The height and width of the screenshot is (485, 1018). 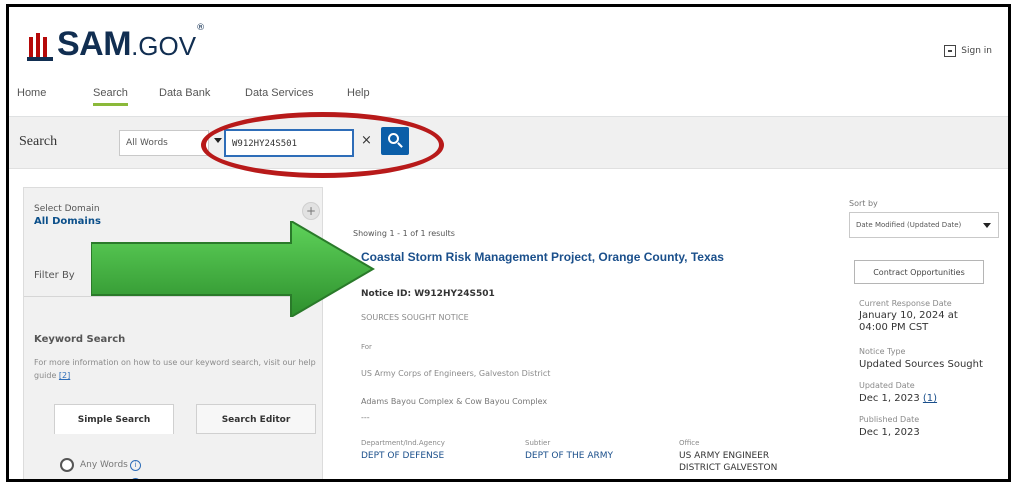 I want to click on logo-gov-text: .GOV, so click(x=164, y=46).